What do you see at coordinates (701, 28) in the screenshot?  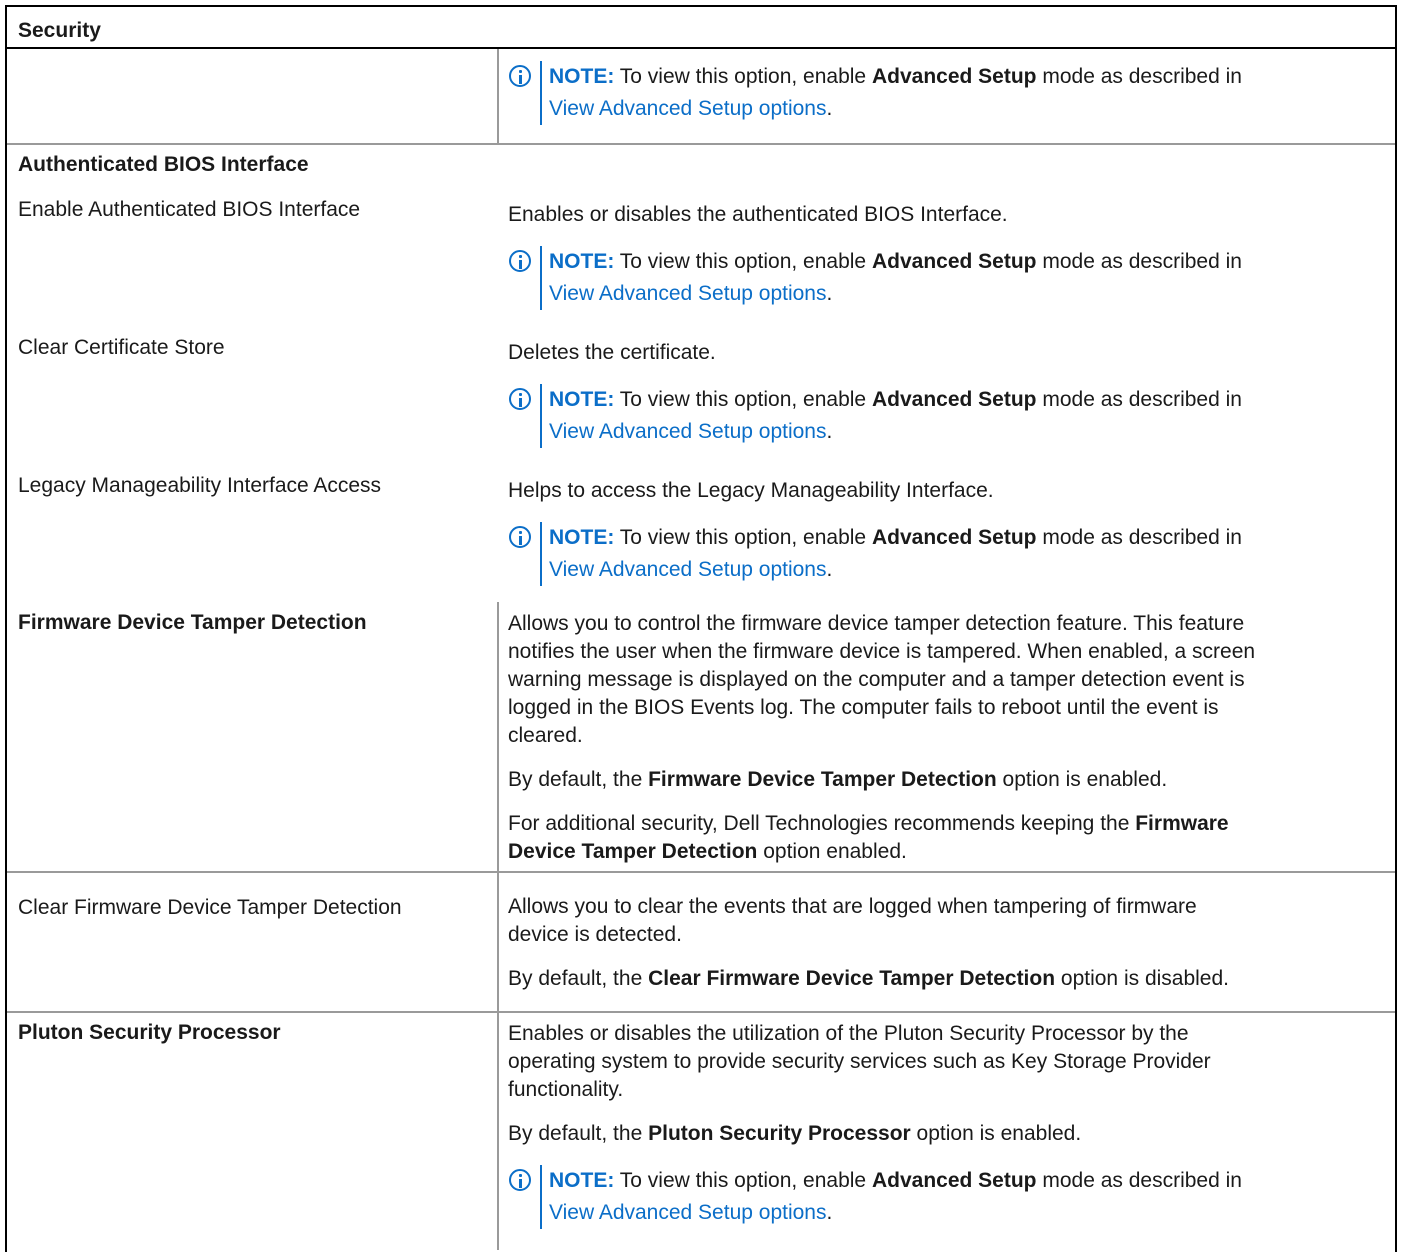 I see `table-header: Security` at bounding box center [701, 28].